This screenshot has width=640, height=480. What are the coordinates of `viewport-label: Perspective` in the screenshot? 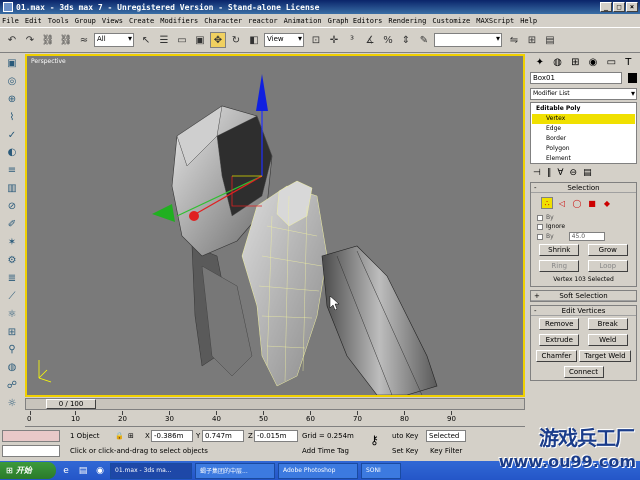 It's located at (48, 61).